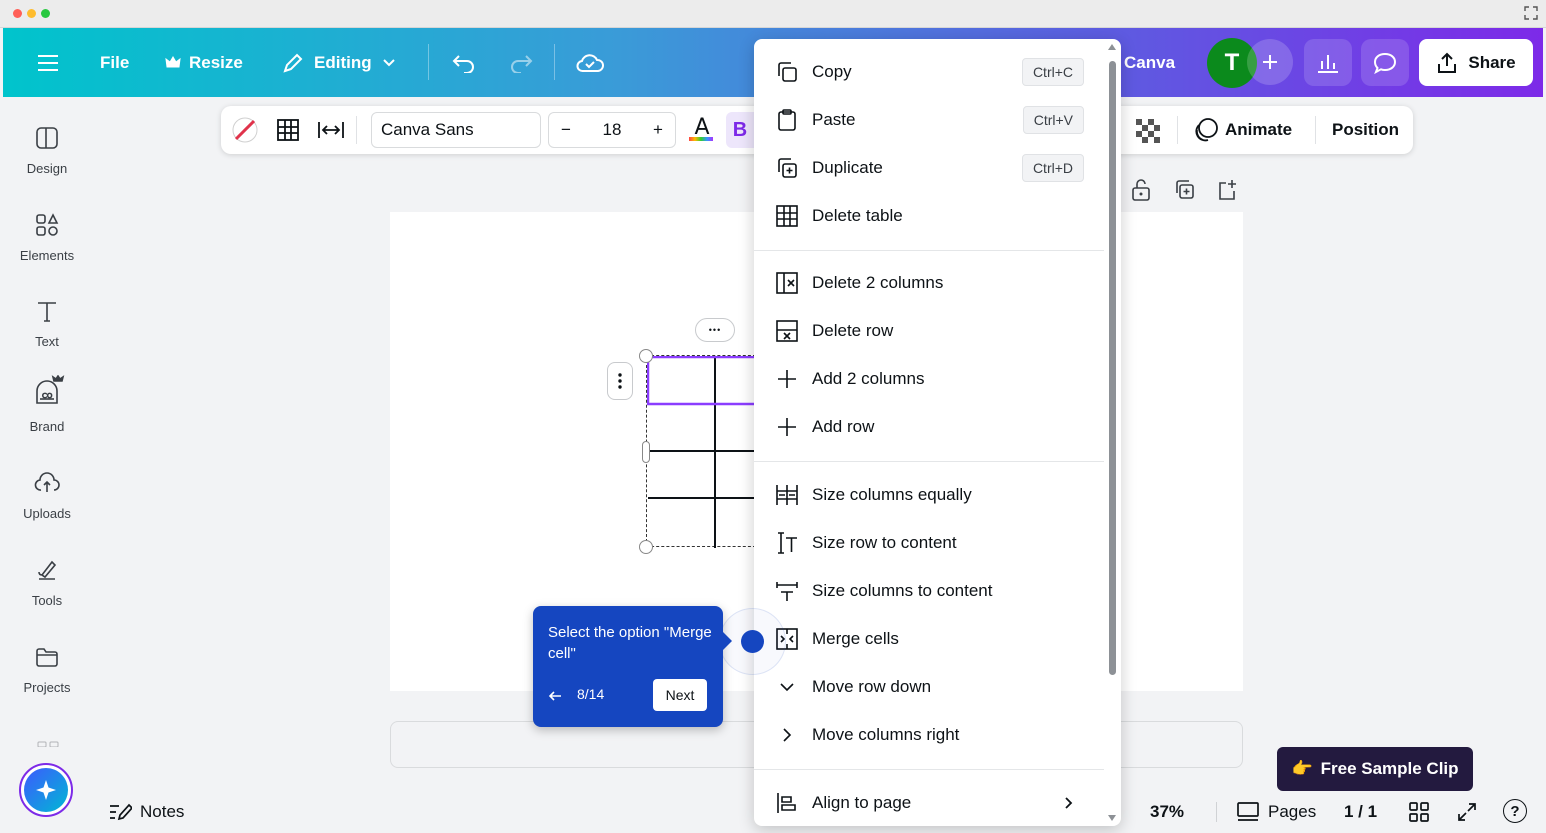 The height and width of the screenshot is (833, 1546). I want to click on menu-item-merge-cells: Merge cells, so click(929, 639).